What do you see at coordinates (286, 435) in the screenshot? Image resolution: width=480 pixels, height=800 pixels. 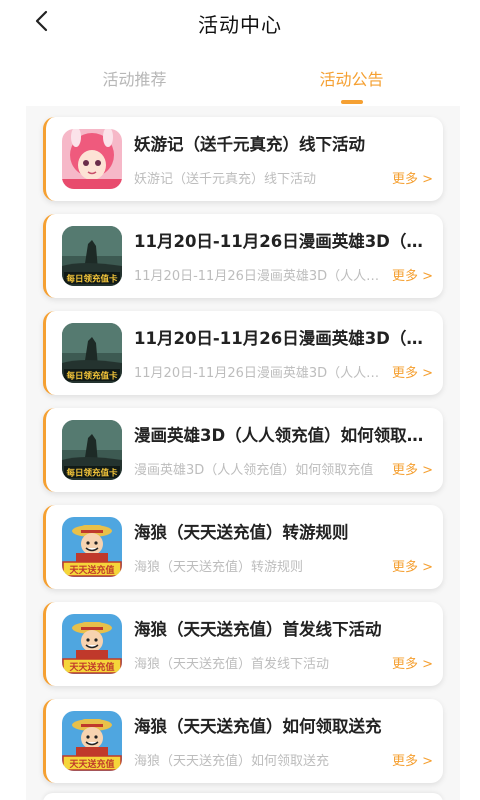 I see `announcement-title: 漫画英雄3D（人人领充值）如何领取充值` at bounding box center [286, 435].